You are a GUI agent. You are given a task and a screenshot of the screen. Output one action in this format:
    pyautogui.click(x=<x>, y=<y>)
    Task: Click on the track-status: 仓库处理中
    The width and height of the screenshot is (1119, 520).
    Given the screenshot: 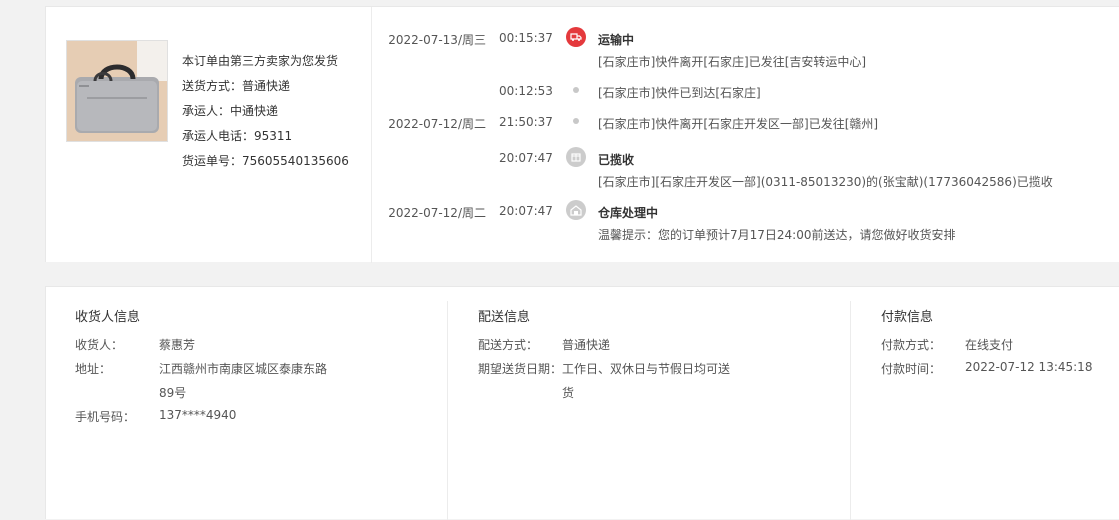 What is the action you would take?
    pyautogui.click(x=628, y=213)
    